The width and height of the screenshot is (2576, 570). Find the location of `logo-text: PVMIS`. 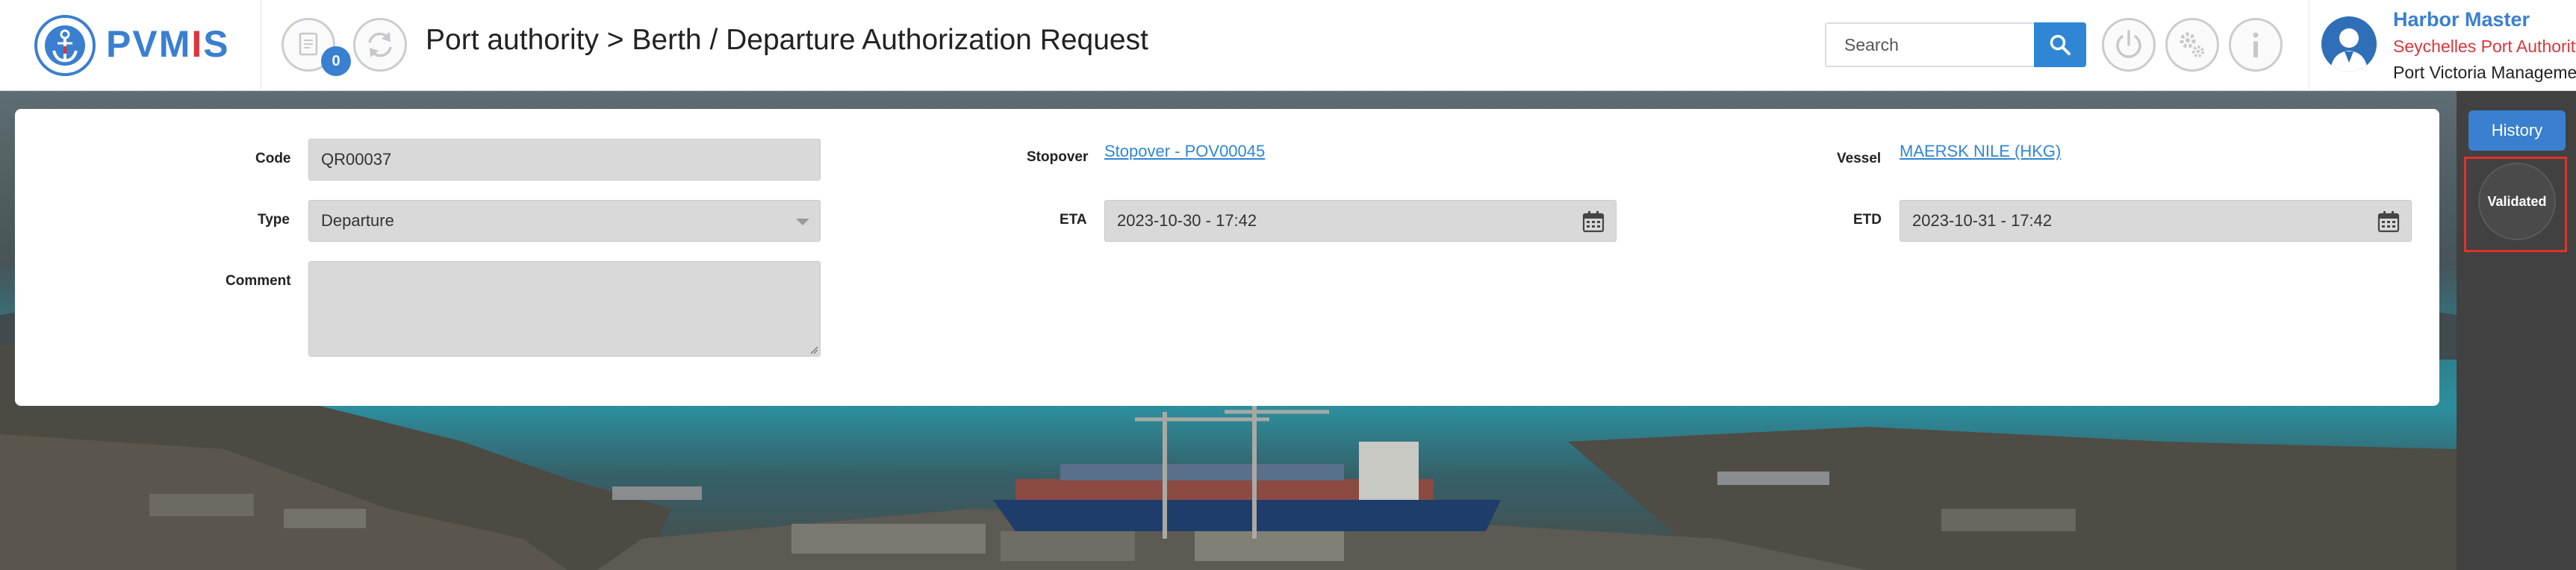

logo-text: PVMIS is located at coordinates (168, 44).